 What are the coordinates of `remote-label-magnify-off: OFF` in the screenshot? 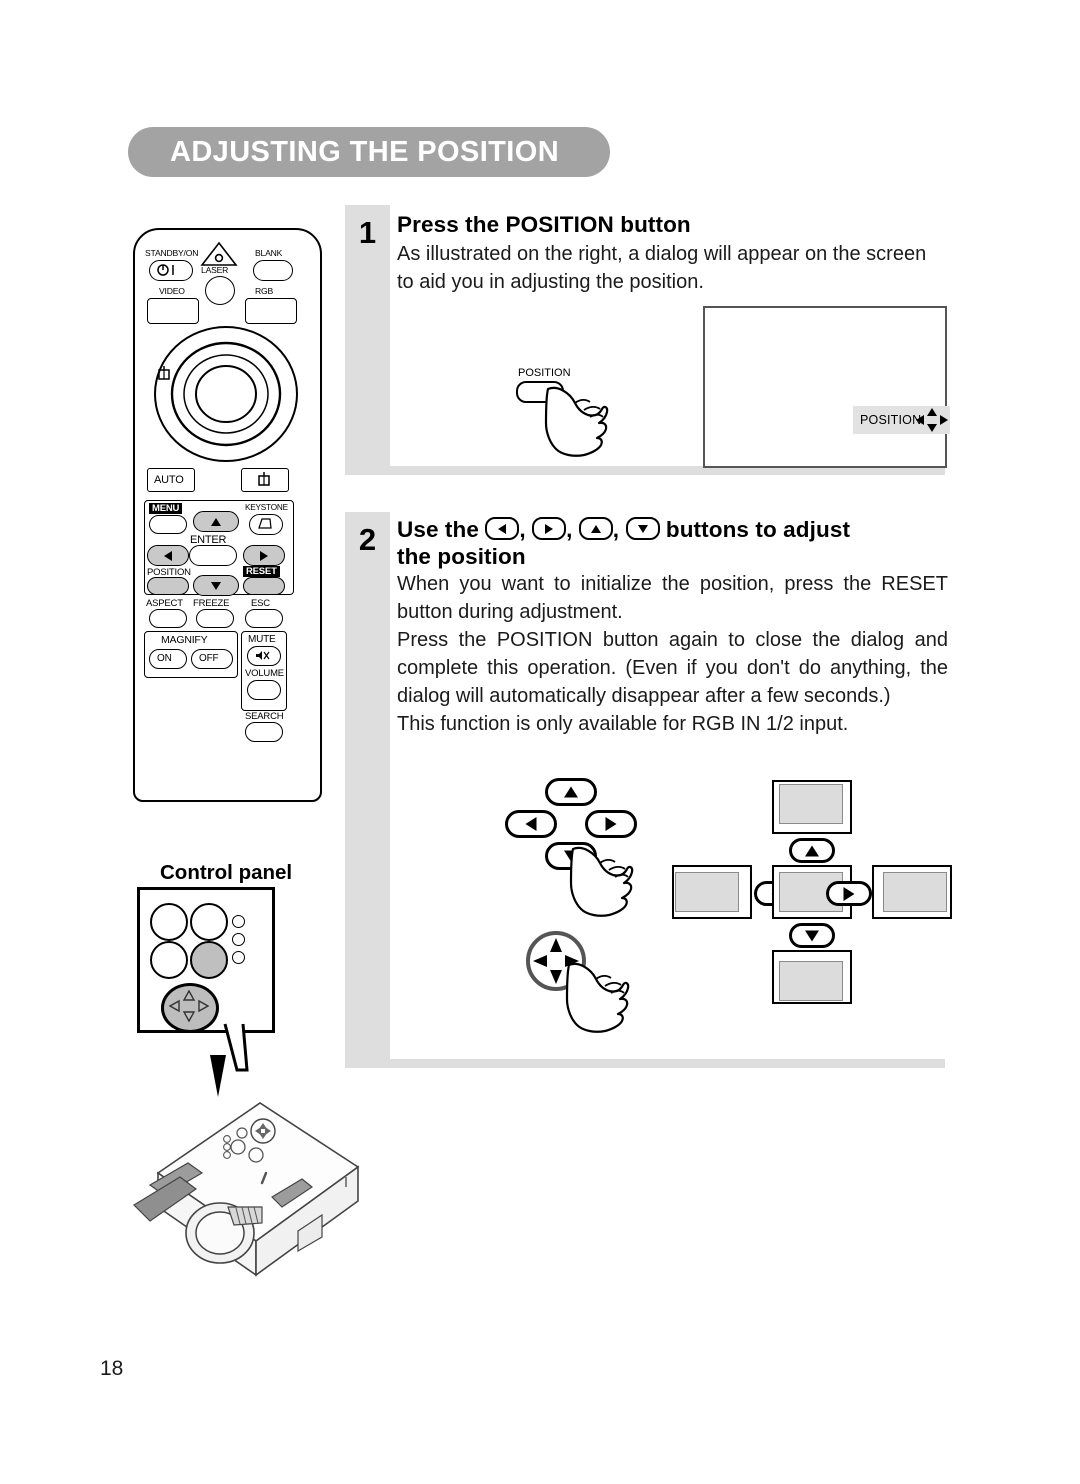 It's located at (209, 658).